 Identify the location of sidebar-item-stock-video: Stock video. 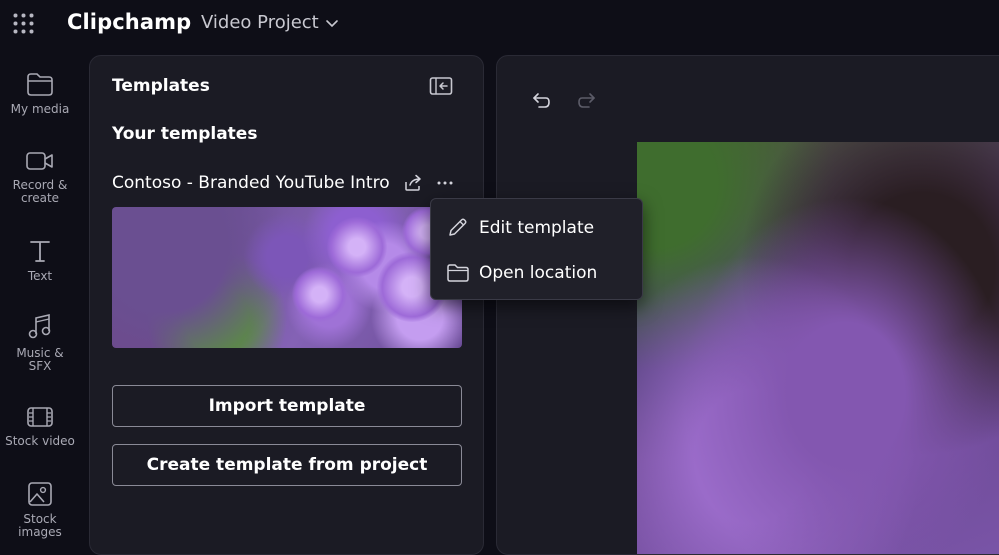
(40, 426).